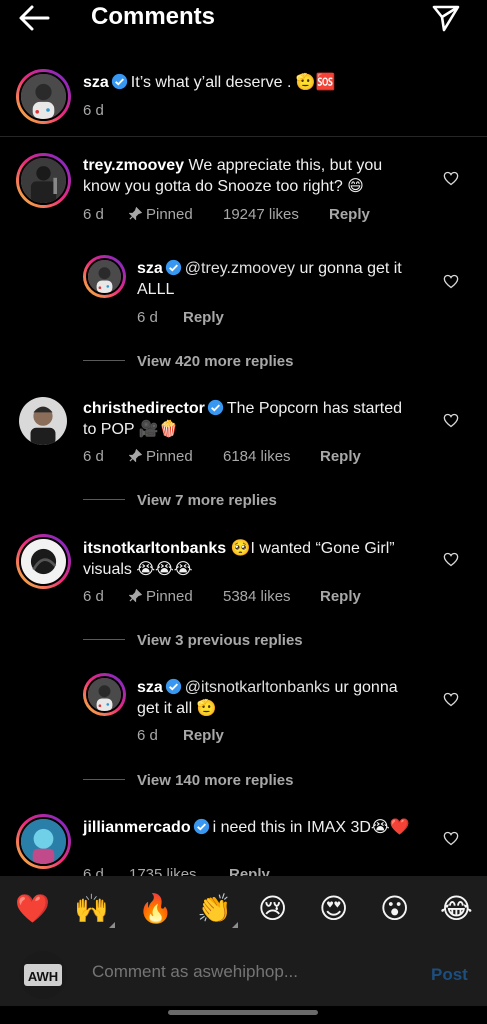 The height and width of the screenshot is (1024, 487). Describe the element at coordinates (446, 18) in the screenshot. I see `paper-plane-icon` at that location.